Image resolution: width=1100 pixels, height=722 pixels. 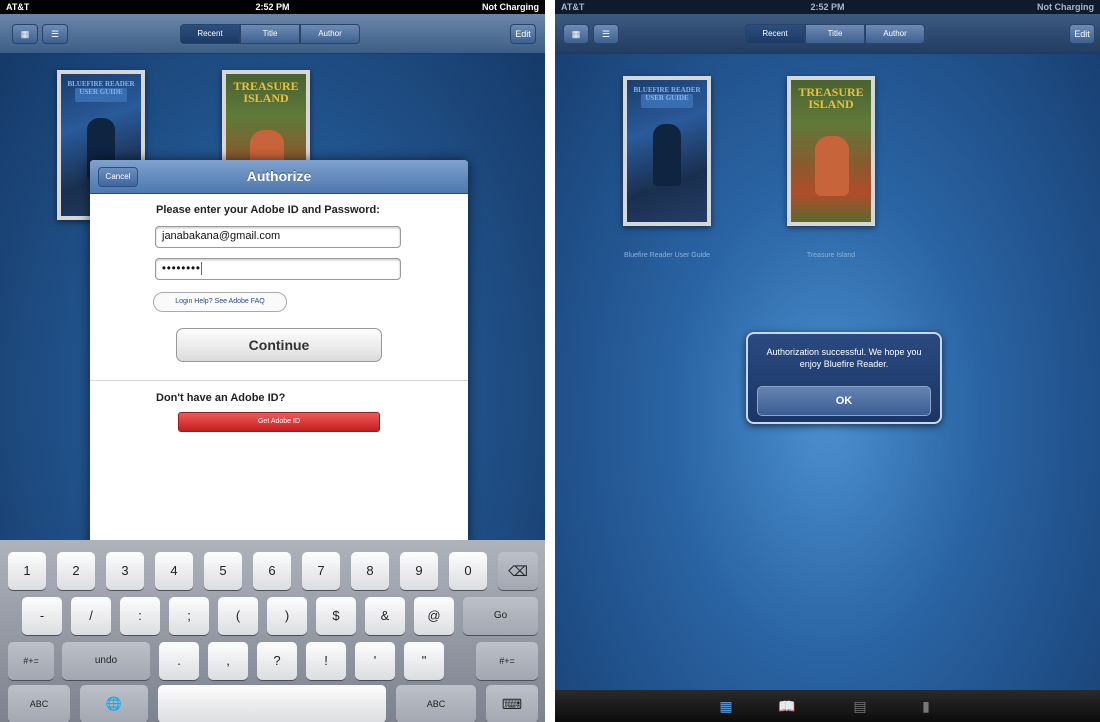 I want to click on key-6: 6, so click(x=272, y=571).